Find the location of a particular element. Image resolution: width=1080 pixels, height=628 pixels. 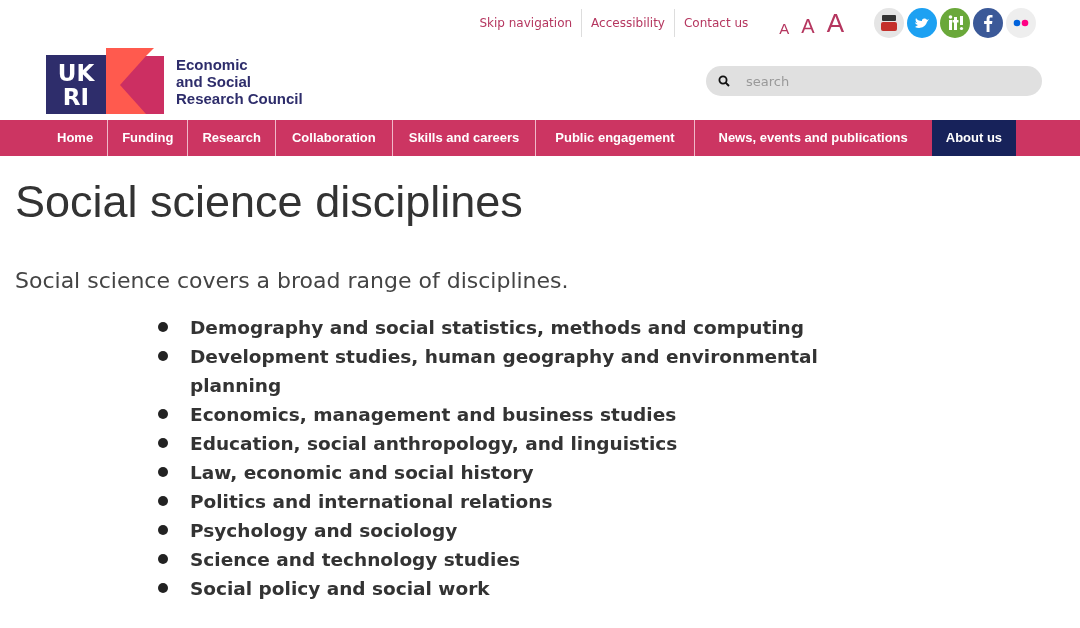

video-icon is located at coordinates (889, 23).